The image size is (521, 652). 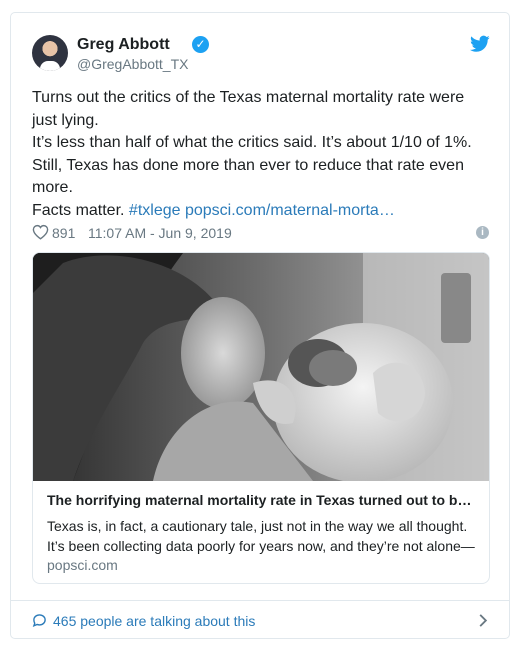 What do you see at coordinates (50, 53) in the screenshot?
I see `avatar` at bounding box center [50, 53].